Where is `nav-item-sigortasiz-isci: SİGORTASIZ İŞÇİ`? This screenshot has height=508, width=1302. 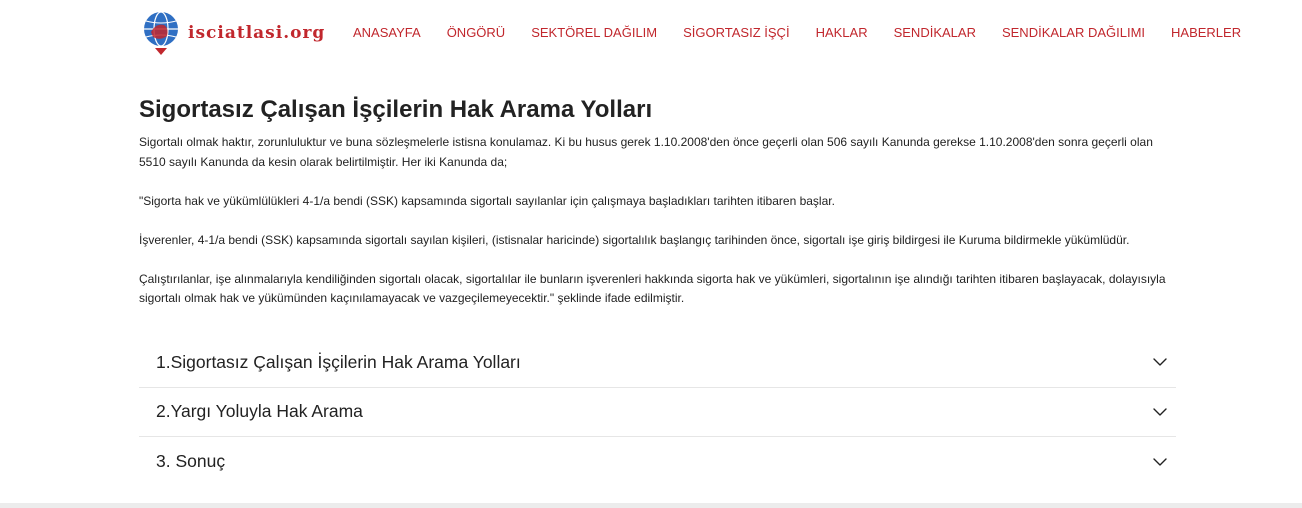
nav-item-sigortasiz-isci: SİGORTASIZ İŞÇİ is located at coordinates (736, 33).